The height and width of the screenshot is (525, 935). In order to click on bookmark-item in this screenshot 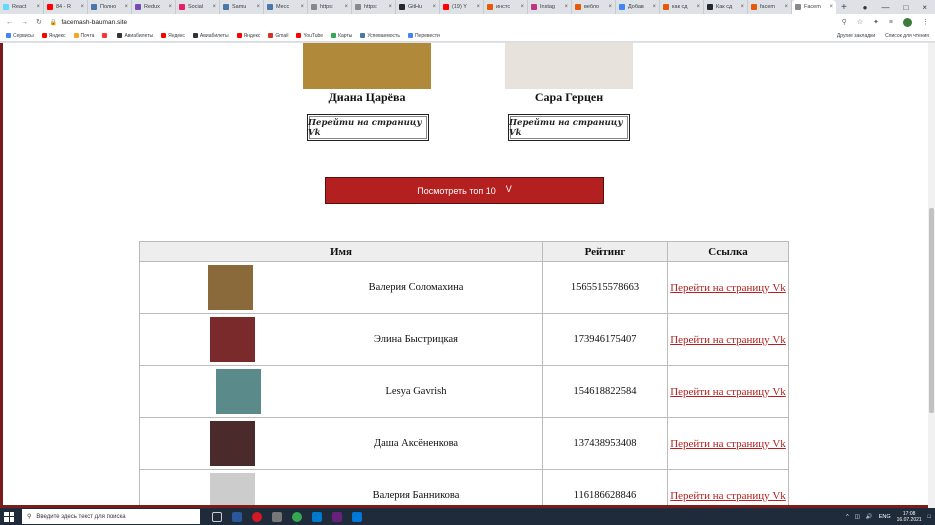, I will do `click(105, 35)`.